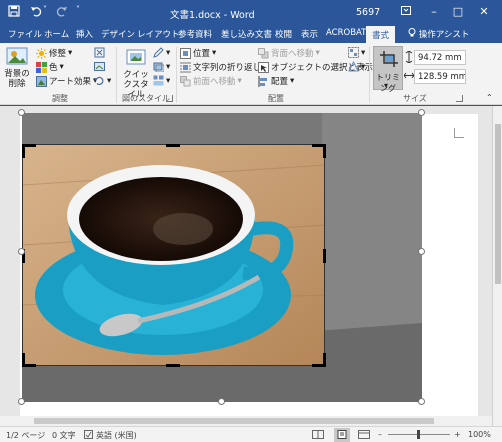  Describe the element at coordinates (364, 435) in the screenshot. I see `web-layout-icon` at that location.